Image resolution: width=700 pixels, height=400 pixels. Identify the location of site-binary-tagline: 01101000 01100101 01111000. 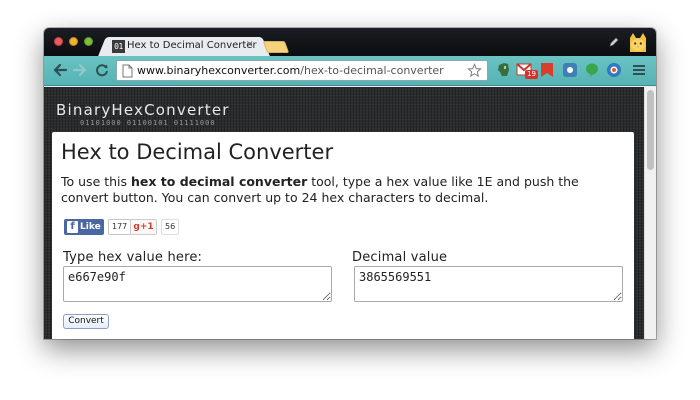
(148, 123).